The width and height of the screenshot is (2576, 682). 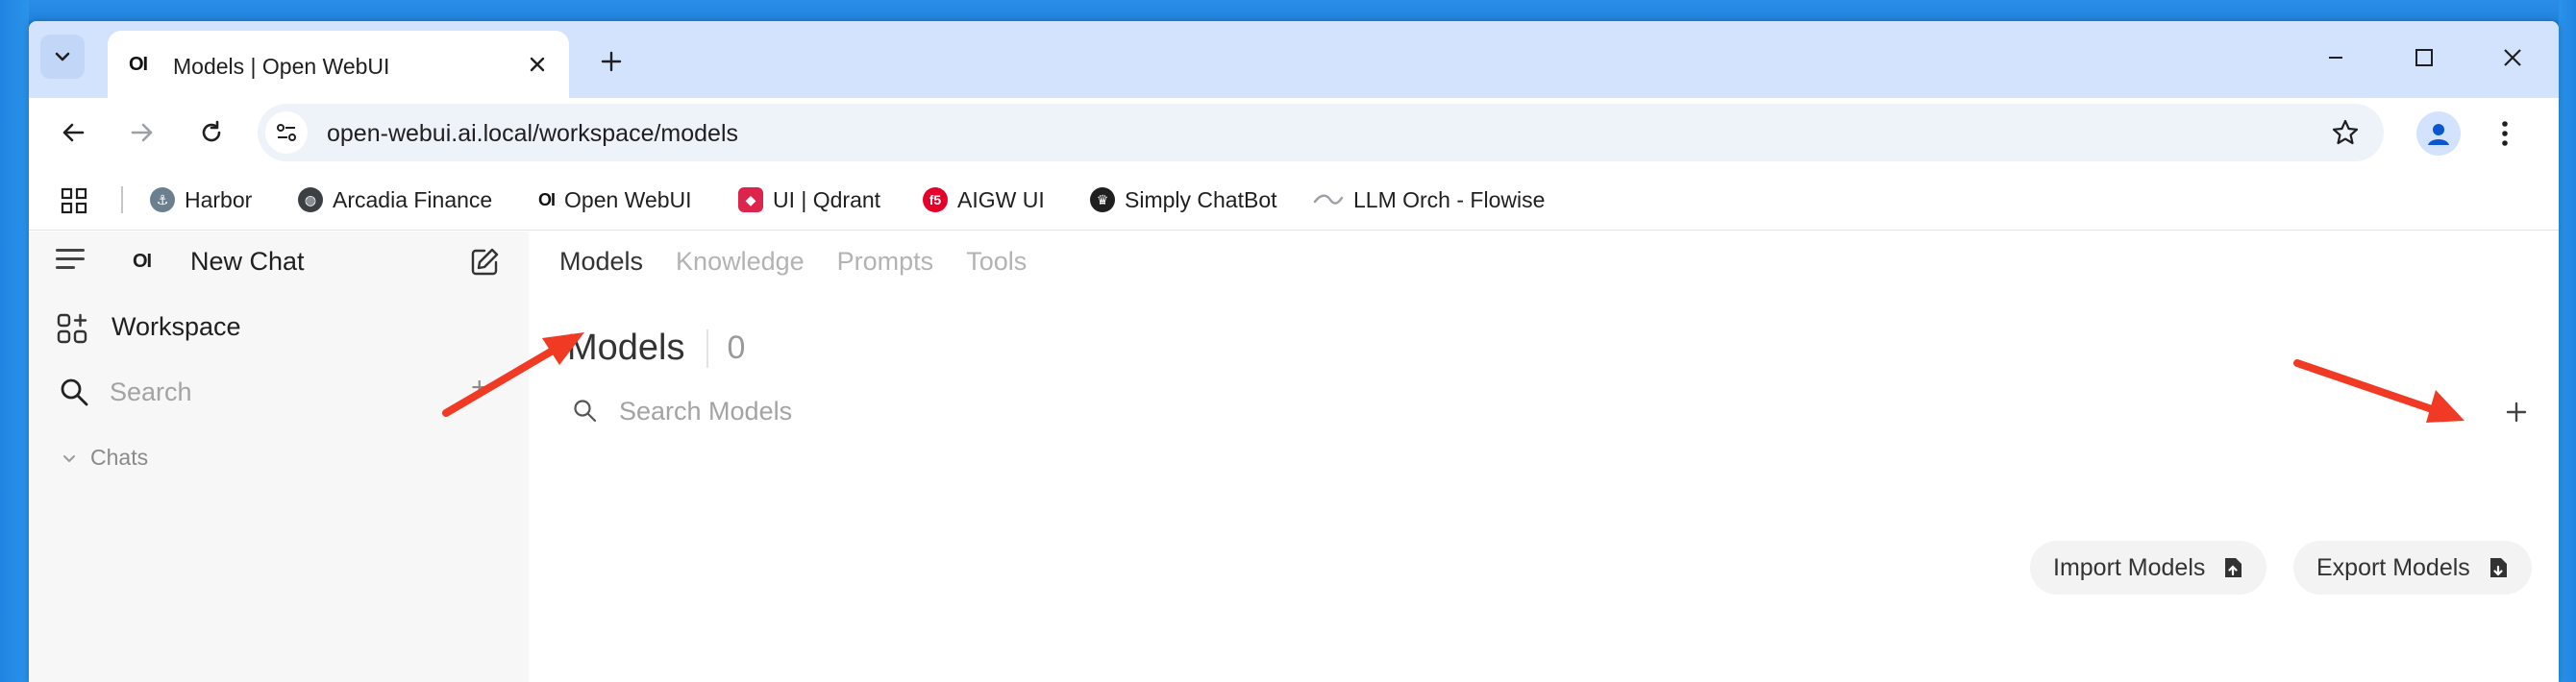 I want to click on annotation-arrow-to-add-button, so click(x=2379, y=391).